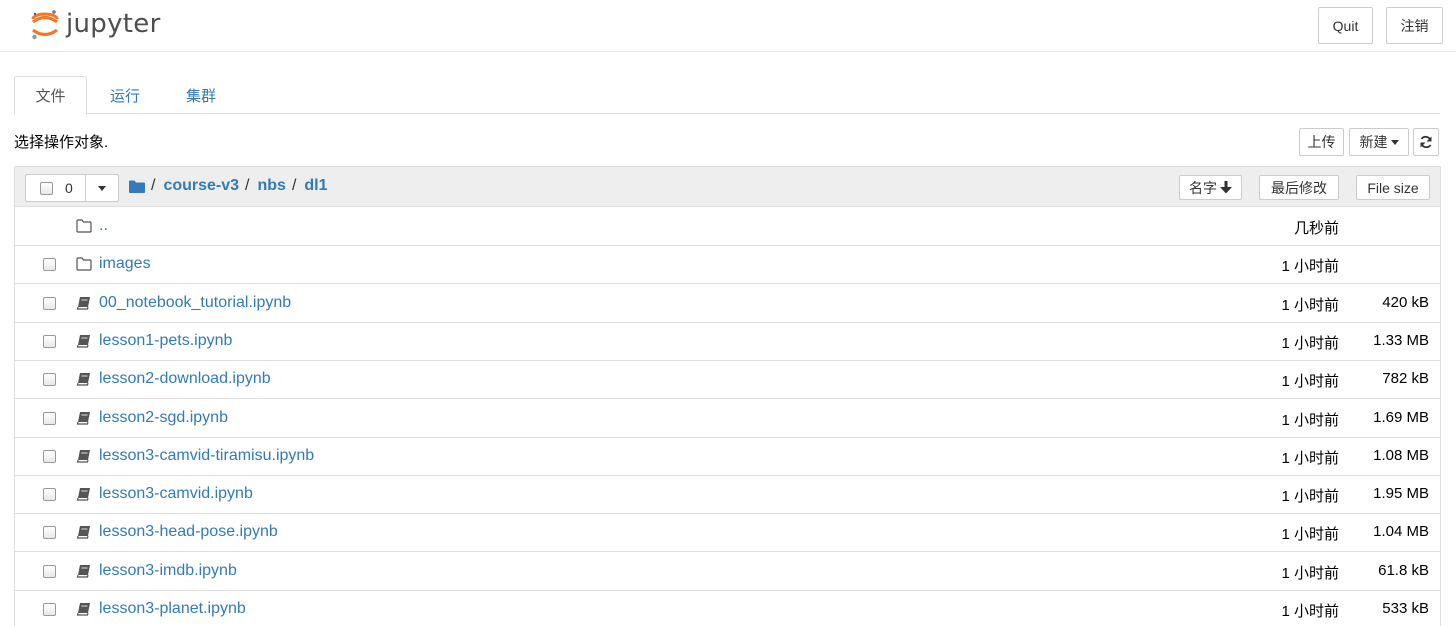  What do you see at coordinates (728, 26) in the screenshot?
I see `app-header: jupyter Quit 注销` at bounding box center [728, 26].